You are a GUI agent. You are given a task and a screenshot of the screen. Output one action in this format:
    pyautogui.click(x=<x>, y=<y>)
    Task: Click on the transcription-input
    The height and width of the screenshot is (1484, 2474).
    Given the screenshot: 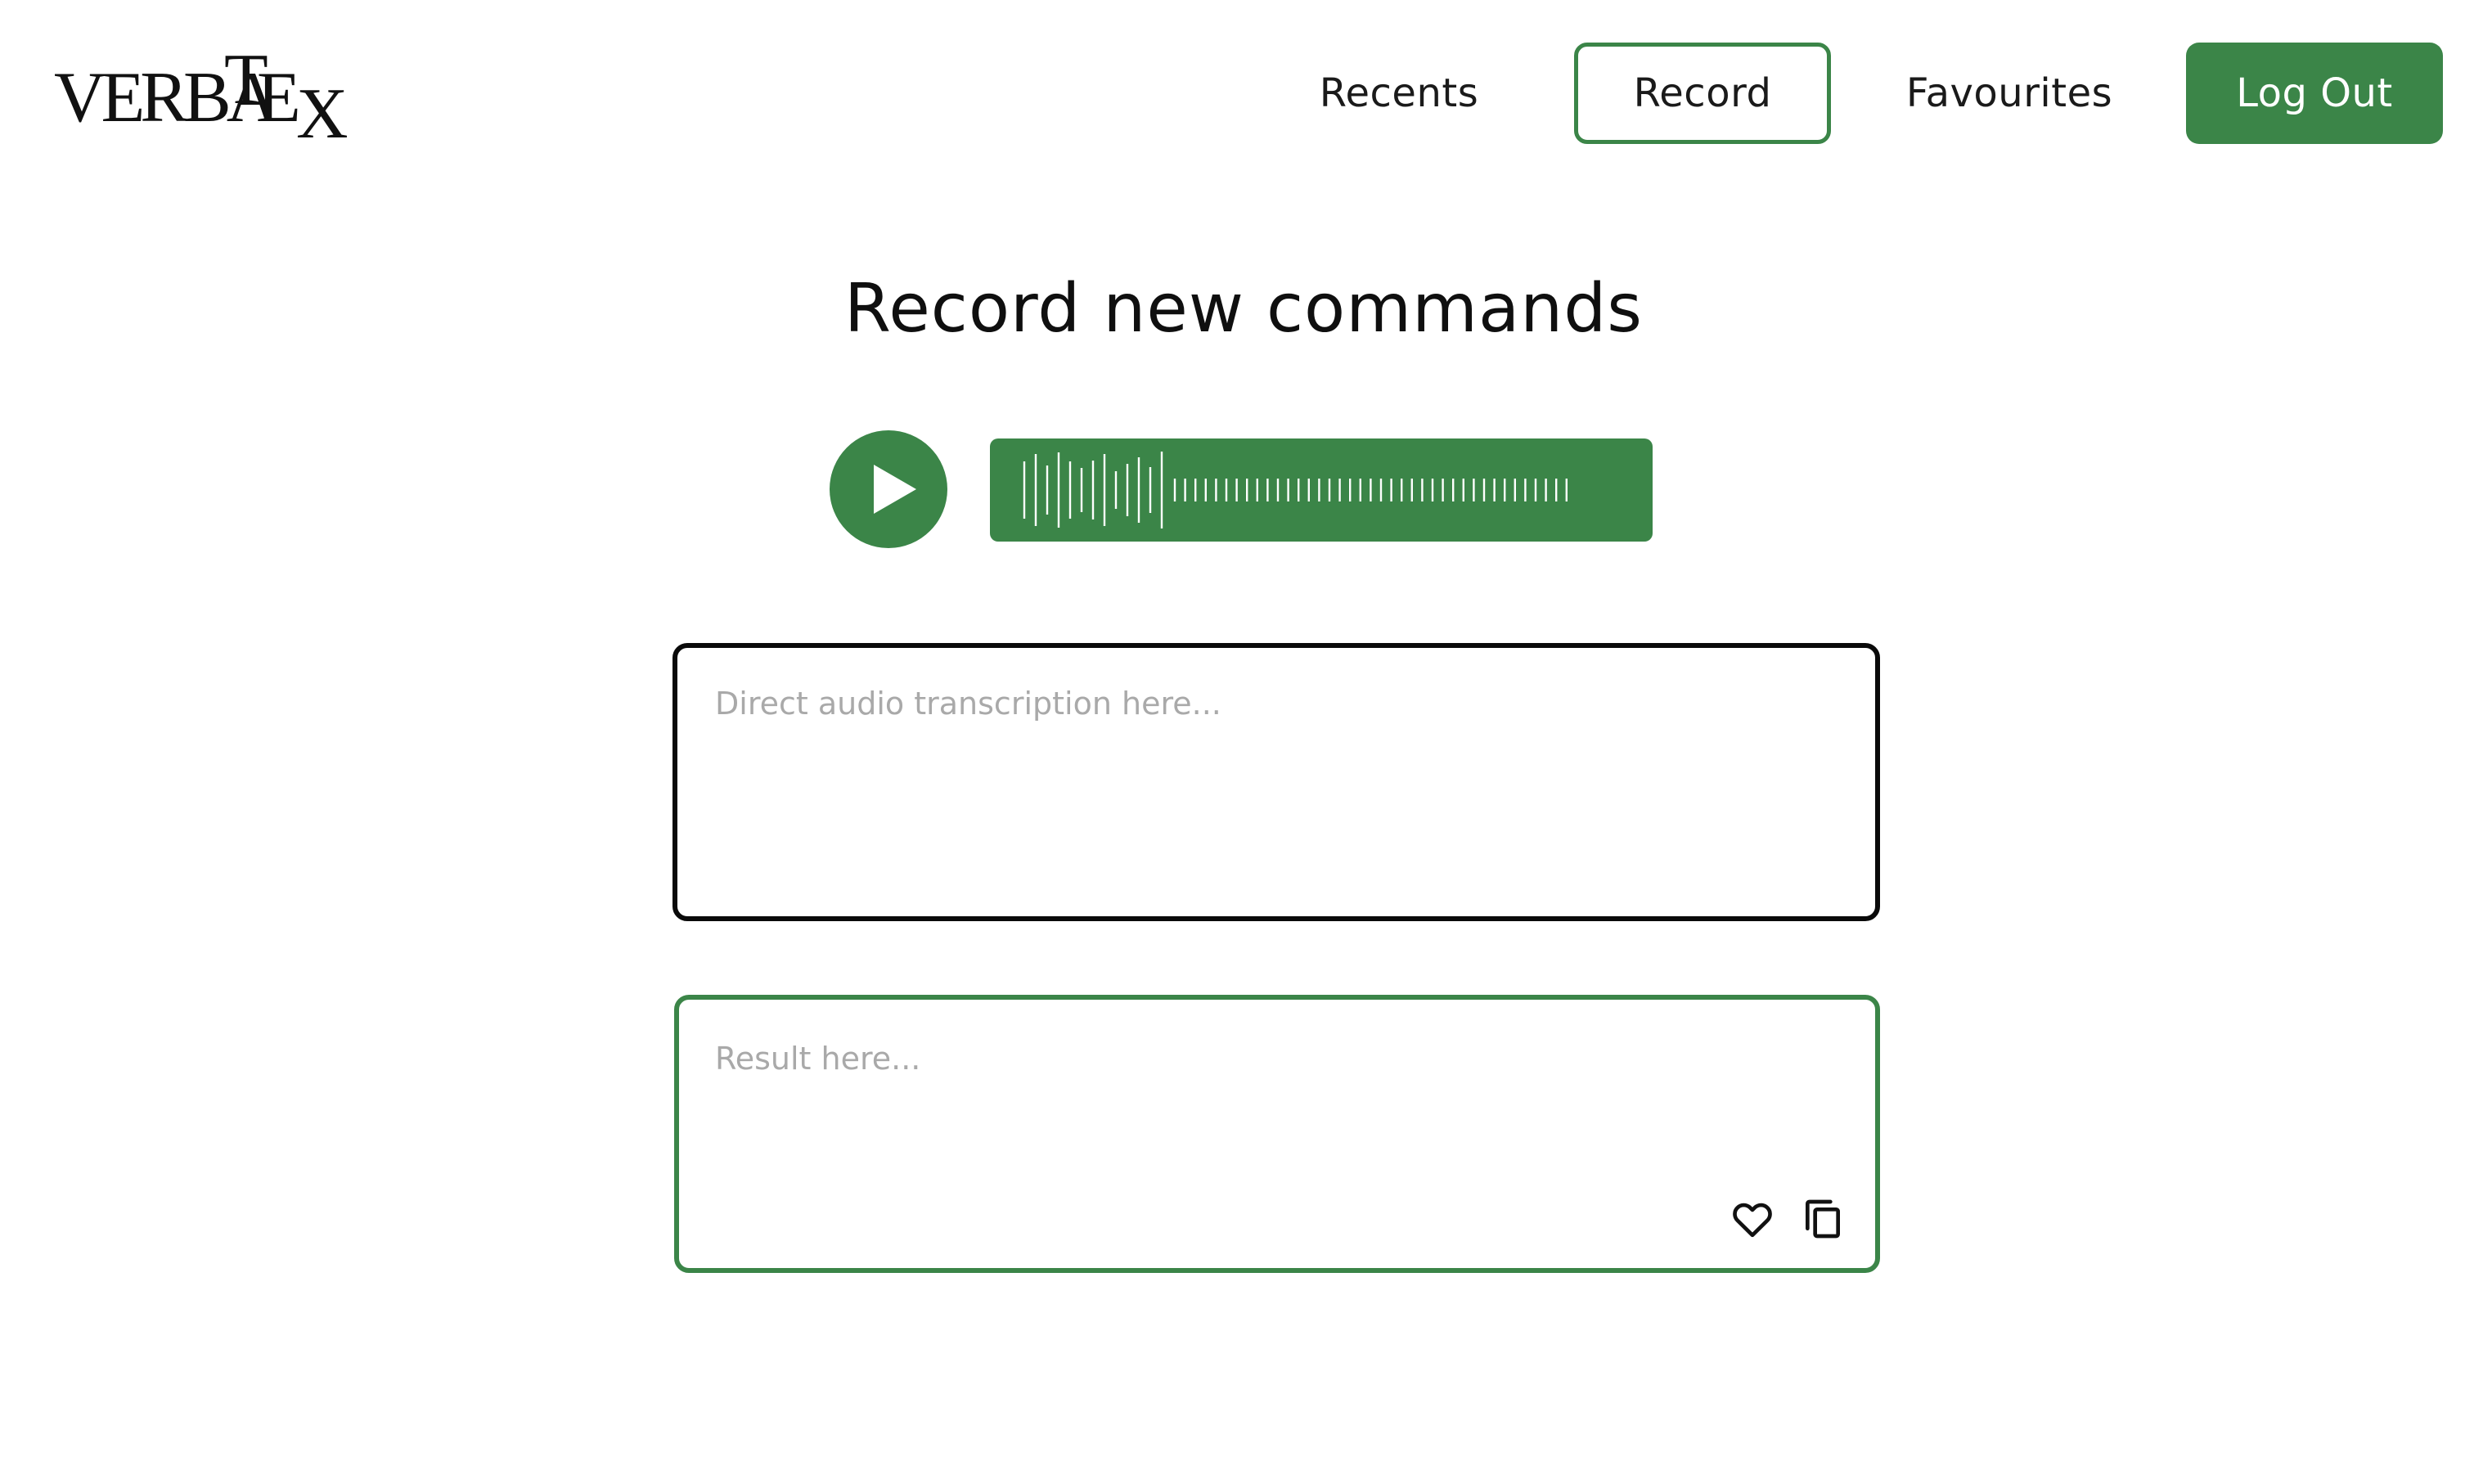 What is the action you would take?
    pyautogui.click(x=1276, y=782)
    